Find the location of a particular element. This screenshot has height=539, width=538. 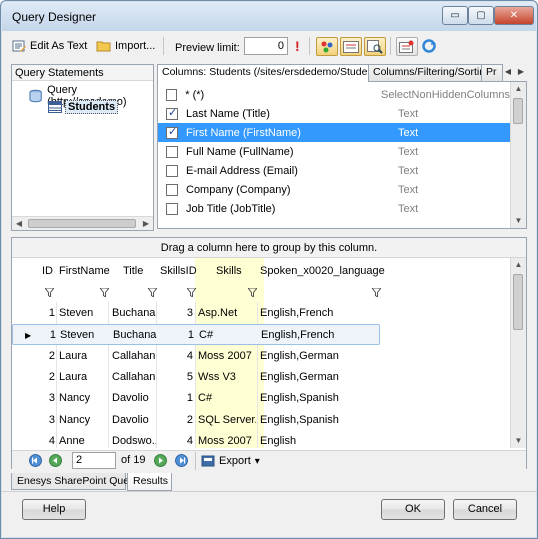

column-row: Job Title (JobTitle) Text is located at coordinates (334, 208).